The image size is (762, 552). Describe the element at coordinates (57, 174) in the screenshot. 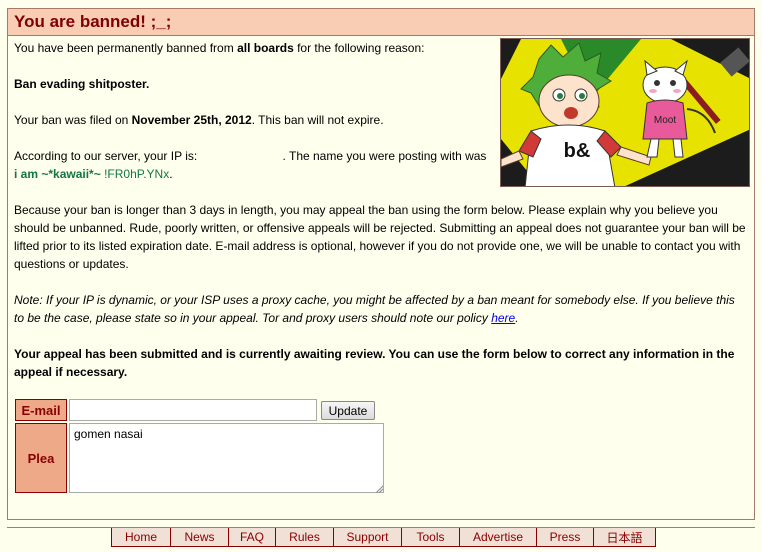

I see `poster-name: i am ~*kawaii*~` at that location.